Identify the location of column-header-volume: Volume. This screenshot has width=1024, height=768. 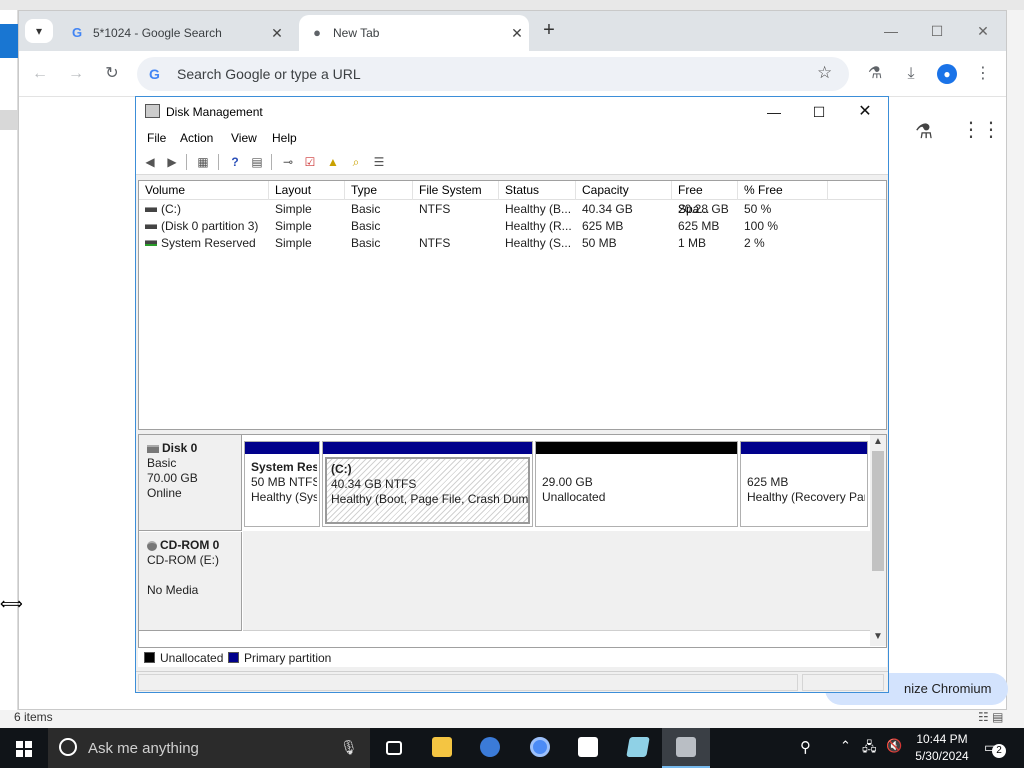
(204, 190).